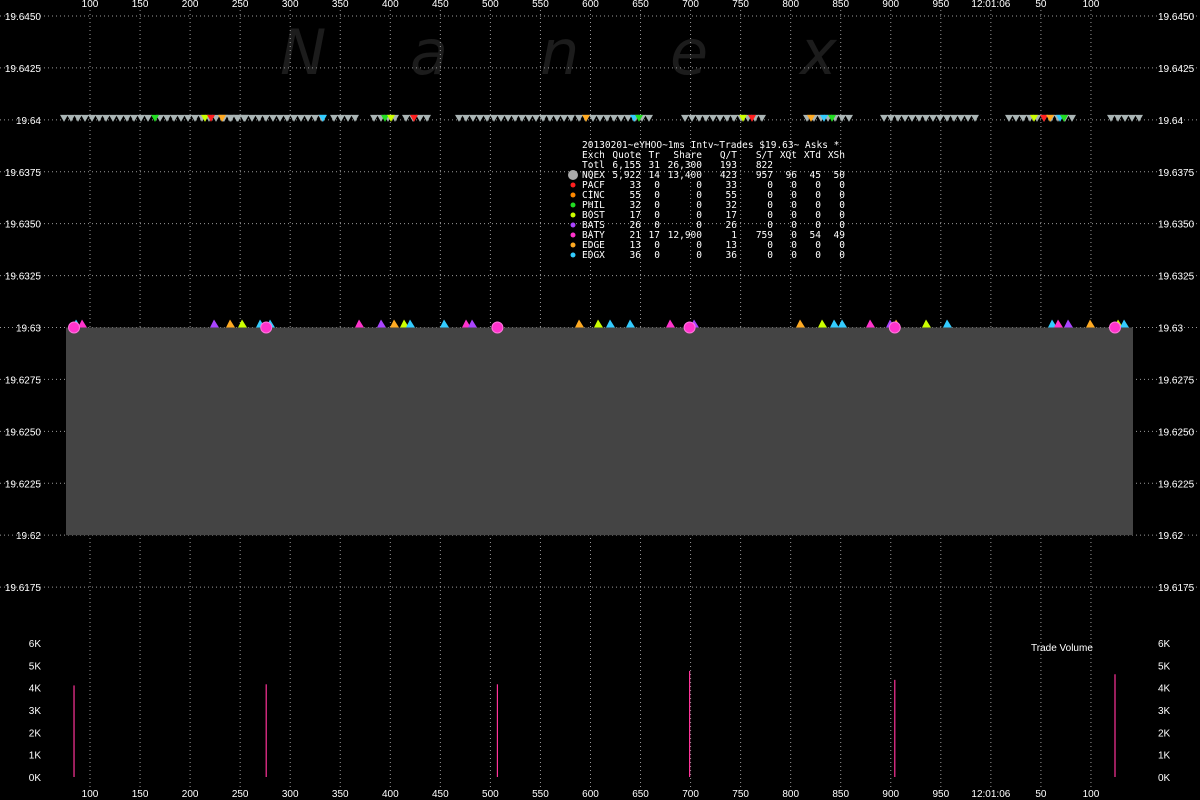  What do you see at coordinates (1176, 69) in the screenshot?
I see `y-tick-label-right: 19.6425` at bounding box center [1176, 69].